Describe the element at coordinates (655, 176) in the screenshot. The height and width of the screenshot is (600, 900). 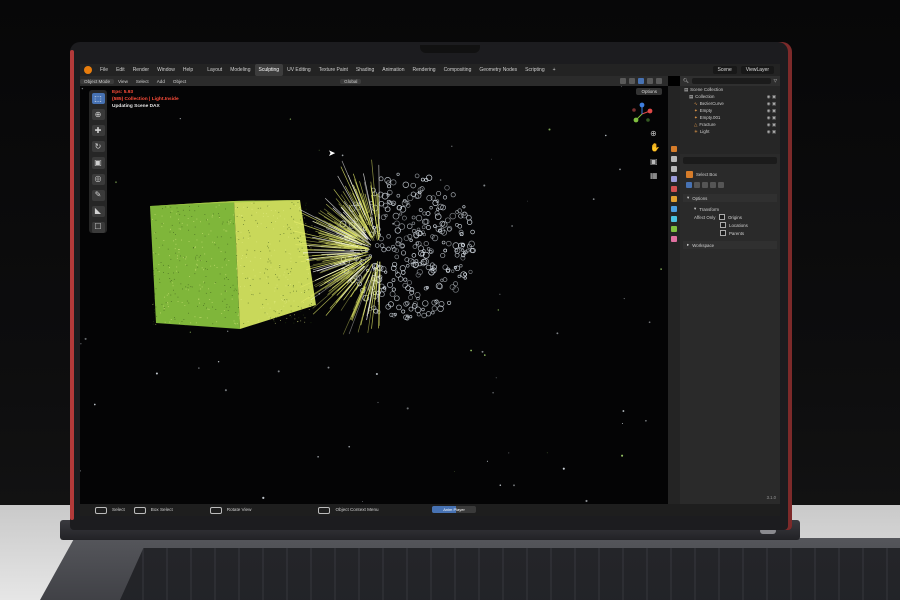
I see `grid-toggle-icon: ▦` at that location.